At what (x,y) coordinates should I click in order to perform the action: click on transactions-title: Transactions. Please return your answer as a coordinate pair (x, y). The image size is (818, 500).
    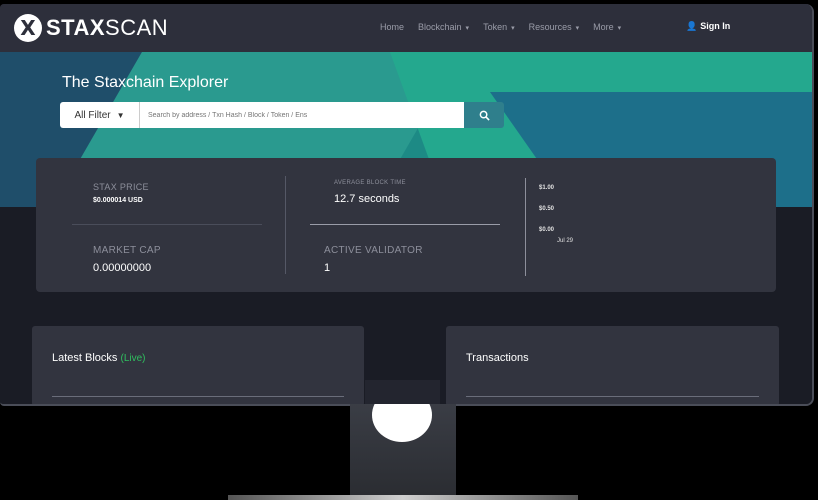
    Looking at the image, I should click on (497, 358).